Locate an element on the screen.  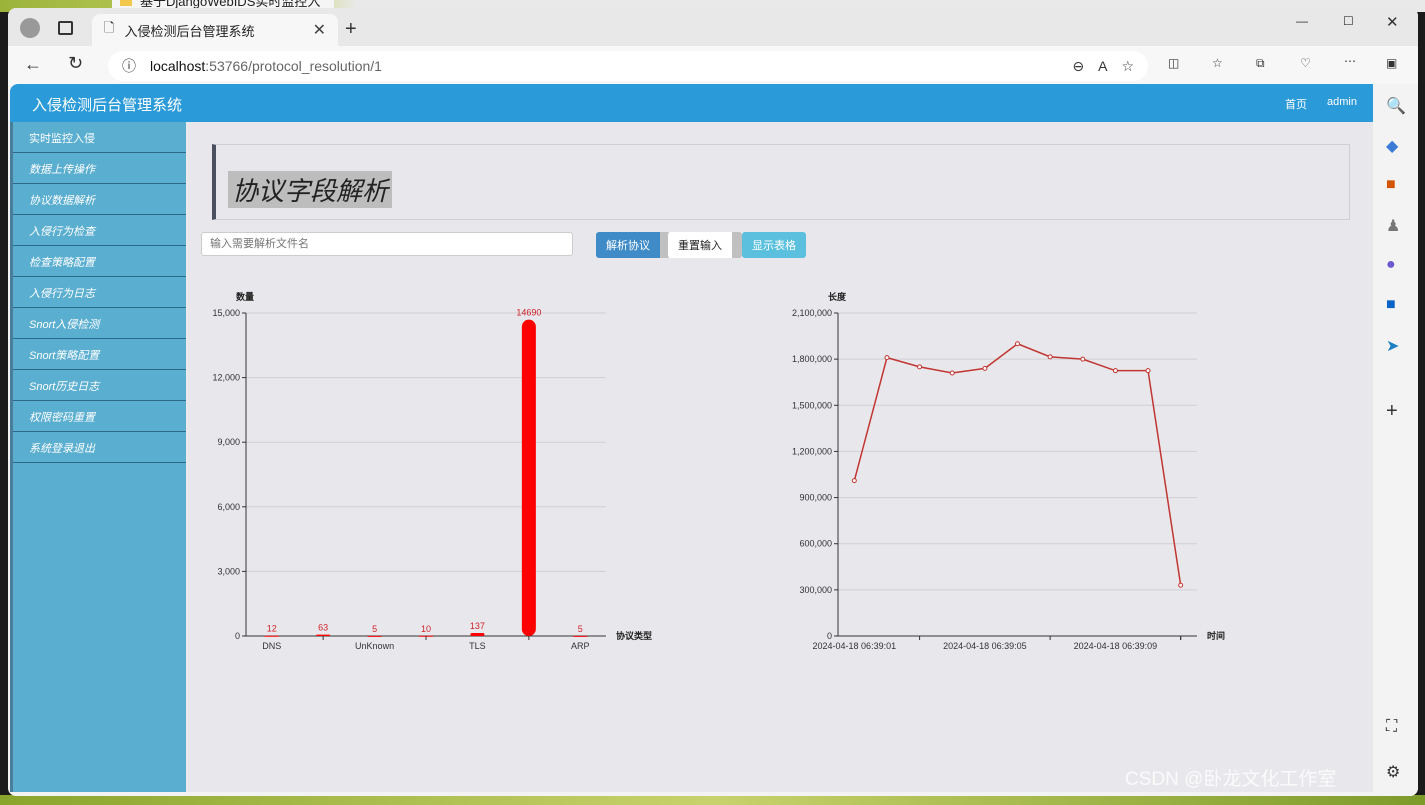
y-tick-label: 300,000 is located at coordinates (815, 590).